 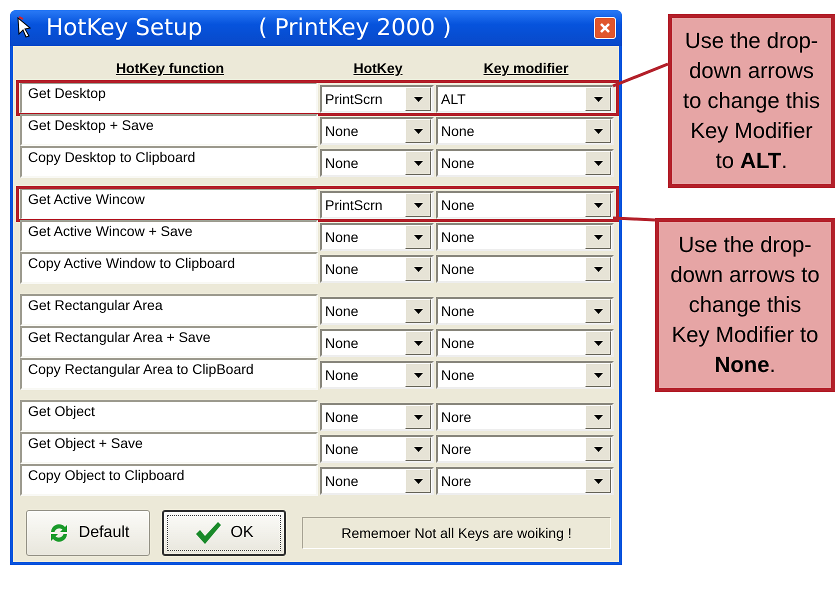 What do you see at coordinates (169, 162) in the screenshot?
I see `function-cell: Copy Desktop to Clipboard` at bounding box center [169, 162].